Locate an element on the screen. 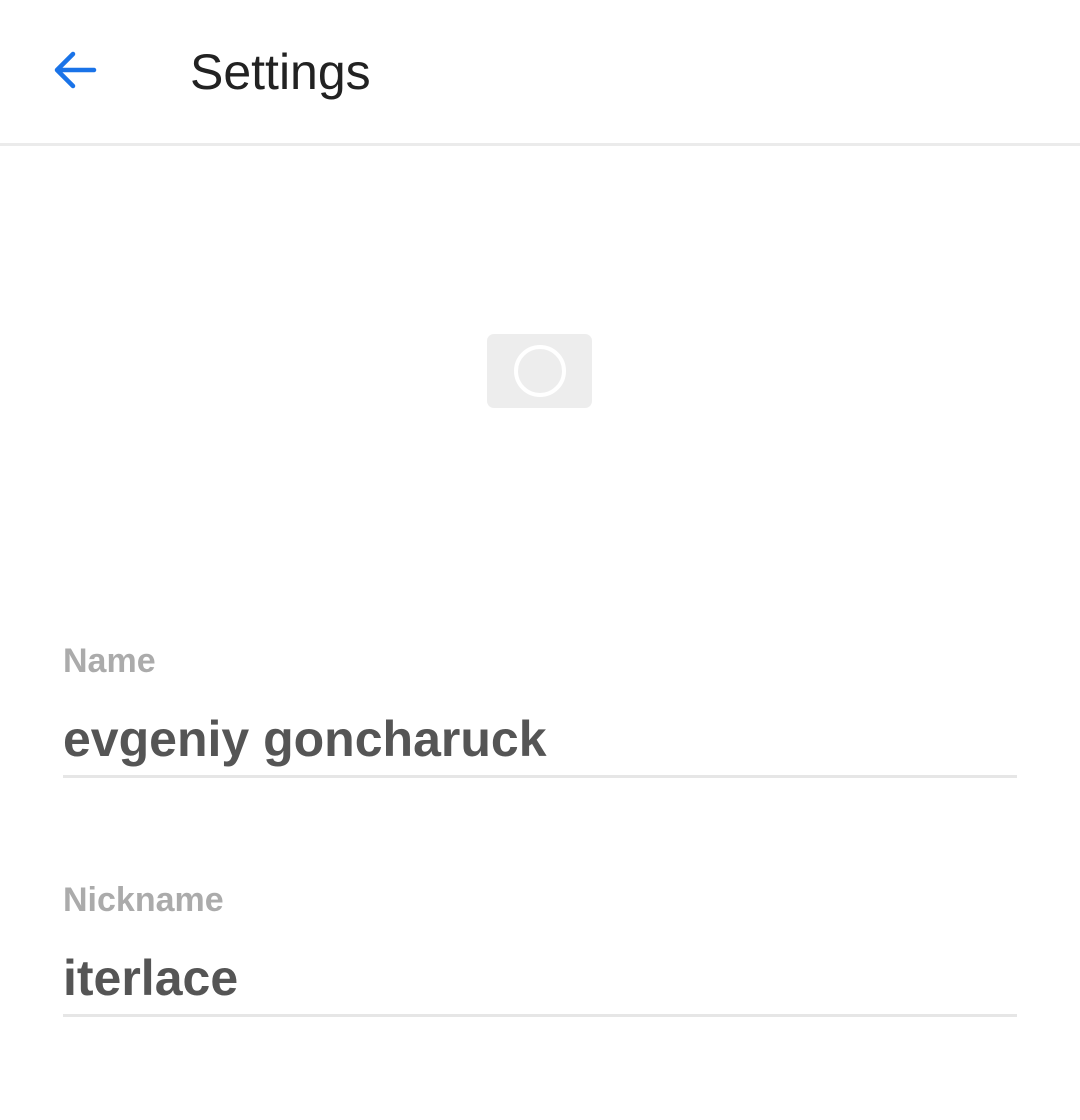 The image size is (1080, 1120). nickname-input is located at coordinates (540, 968).